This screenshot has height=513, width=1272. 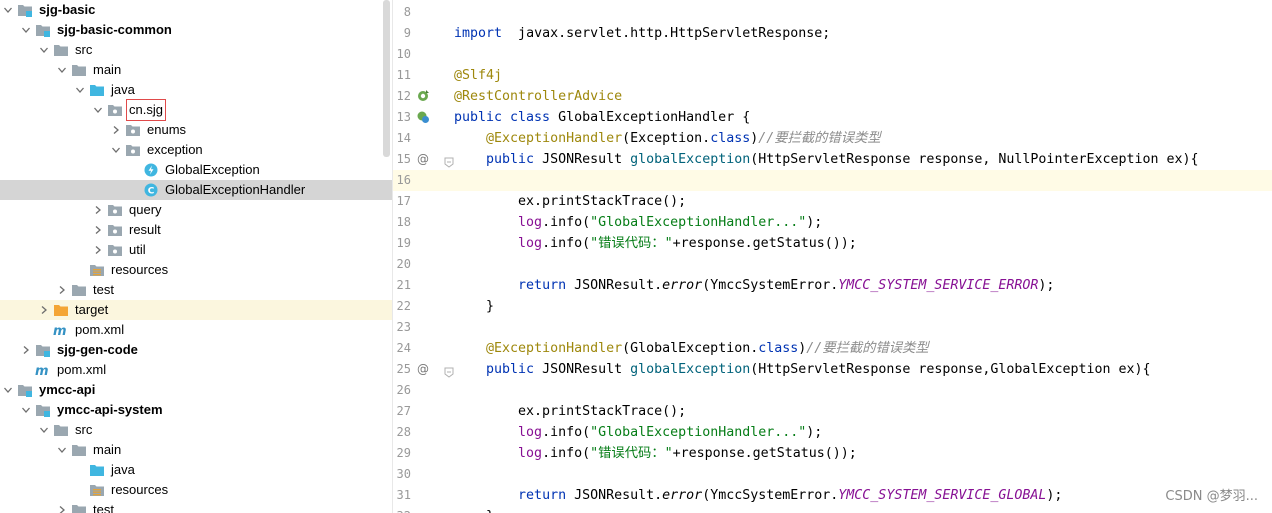 What do you see at coordinates (196, 410) in the screenshot?
I see `tree-item-ymcc-api-system: ymcc-api-system` at bounding box center [196, 410].